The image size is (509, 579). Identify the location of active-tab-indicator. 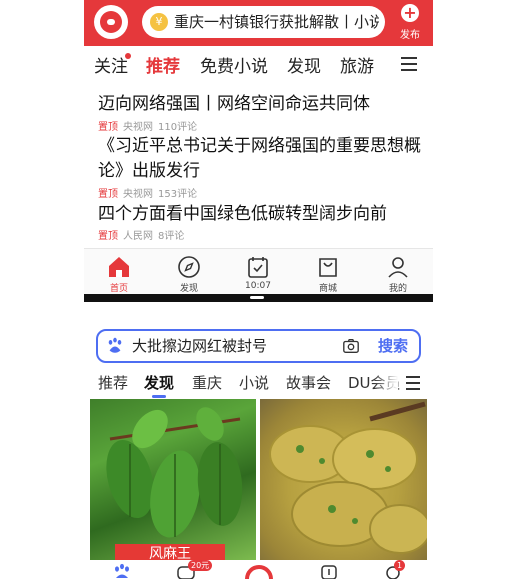
(159, 396).